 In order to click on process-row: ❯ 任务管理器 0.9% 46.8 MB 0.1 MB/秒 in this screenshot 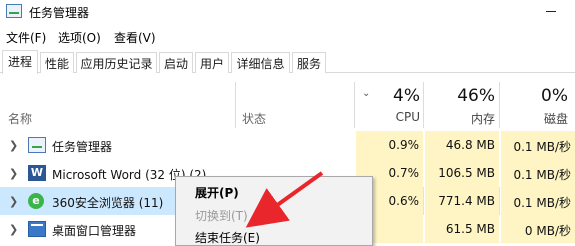, I will do `click(287, 145)`.